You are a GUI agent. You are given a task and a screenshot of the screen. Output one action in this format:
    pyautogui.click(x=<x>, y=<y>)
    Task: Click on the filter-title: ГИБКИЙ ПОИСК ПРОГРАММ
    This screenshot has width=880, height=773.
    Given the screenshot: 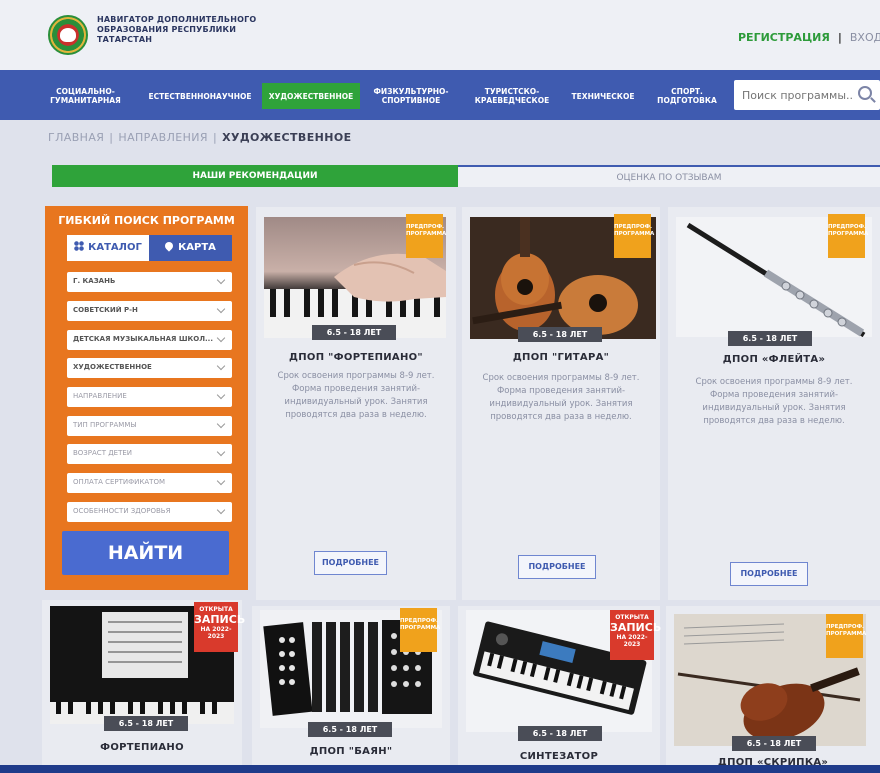 What is the action you would take?
    pyautogui.click(x=146, y=220)
    